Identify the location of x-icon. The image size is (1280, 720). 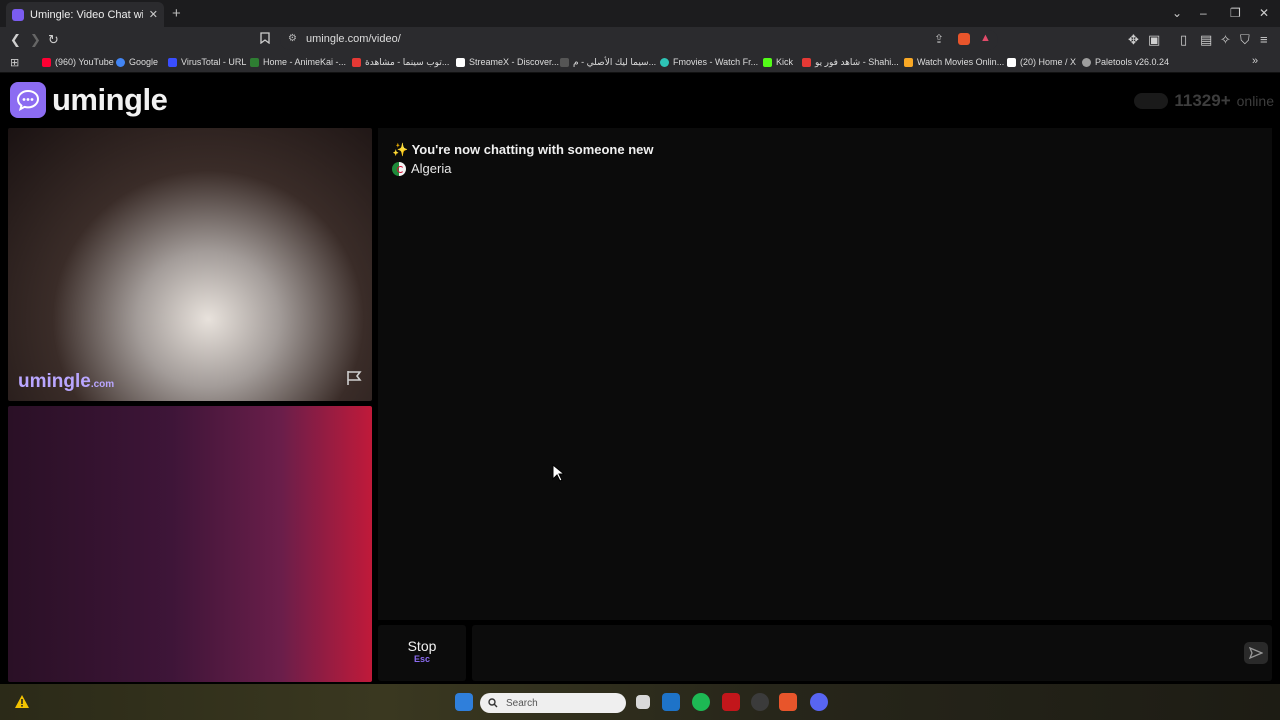
(1011, 62).